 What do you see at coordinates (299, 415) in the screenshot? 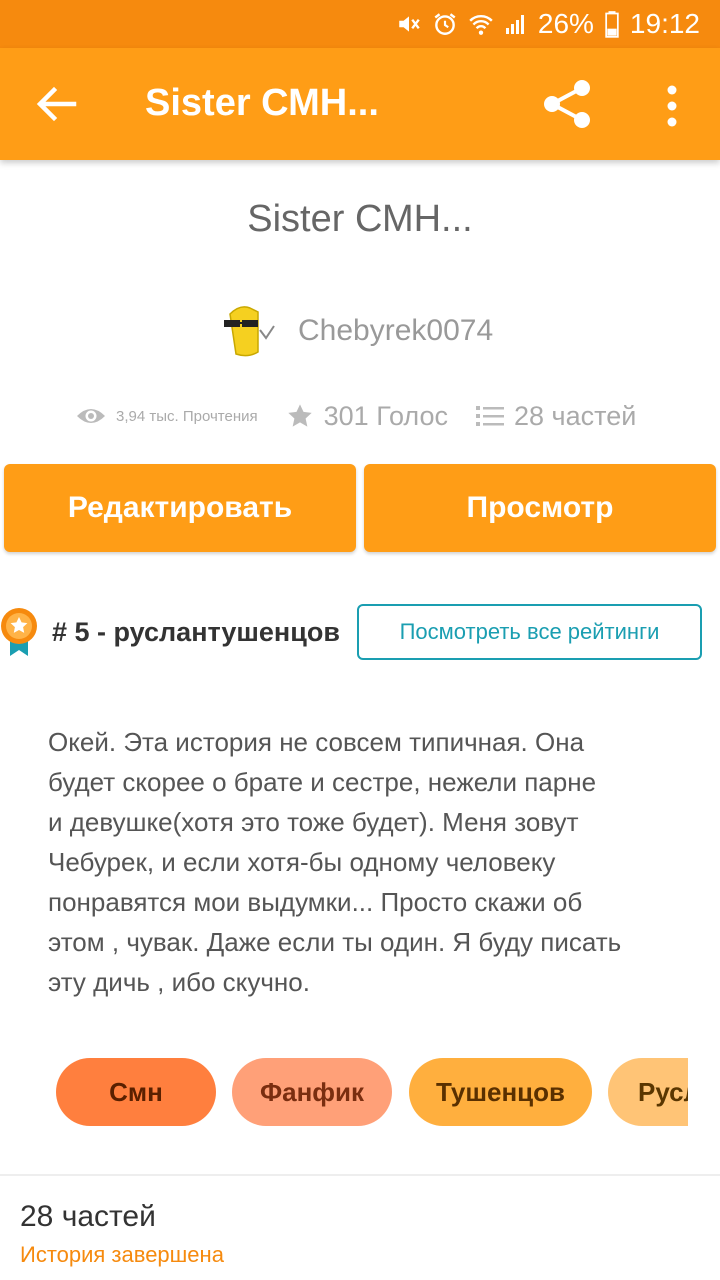
I see `star-icon` at bounding box center [299, 415].